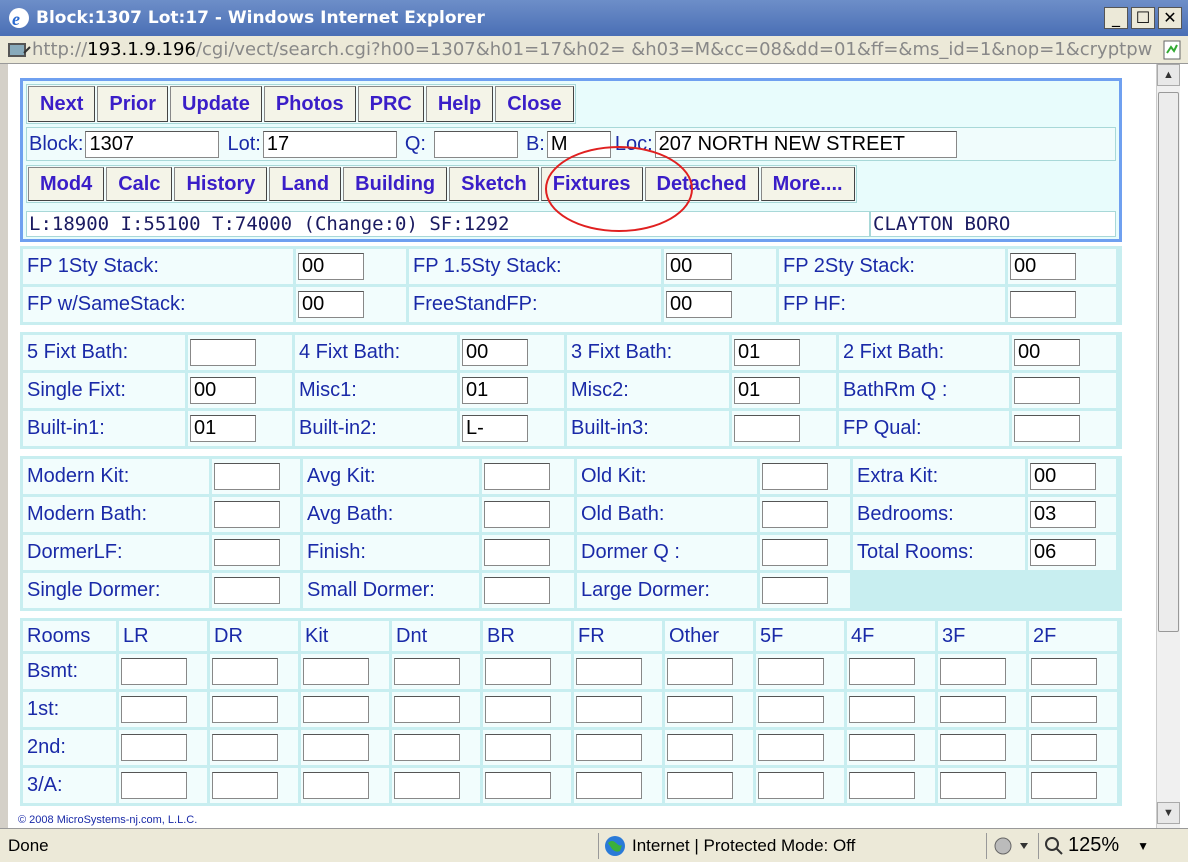 This screenshot has height=862, width=1188. What do you see at coordinates (517, 552) in the screenshot?
I see `finish-input` at bounding box center [517, 552].